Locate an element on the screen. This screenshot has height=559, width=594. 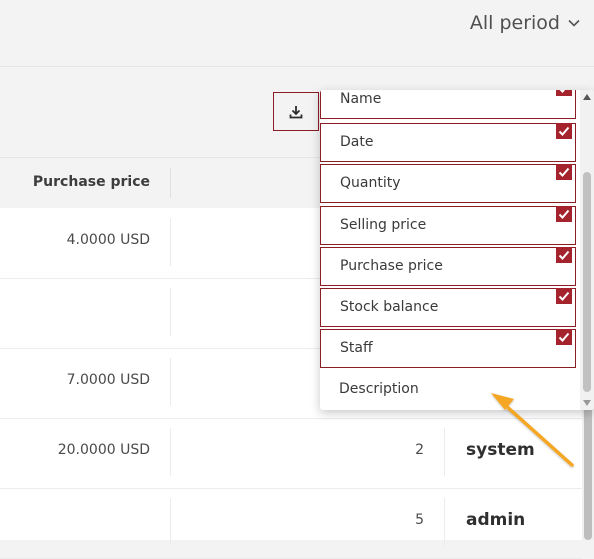
option-label: Staff is located at coordinates (356, 348).